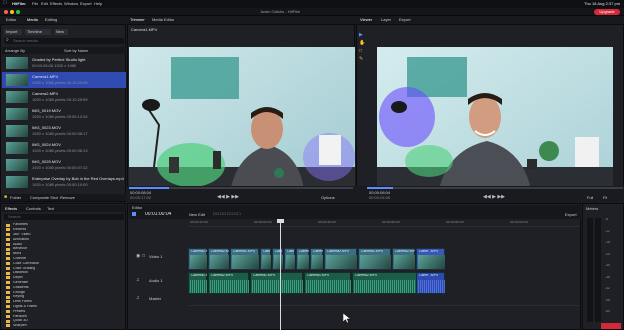 This screenshot has height=330, width=624. I want to click on audio-clip: Came...MP4, so click(430, 283).